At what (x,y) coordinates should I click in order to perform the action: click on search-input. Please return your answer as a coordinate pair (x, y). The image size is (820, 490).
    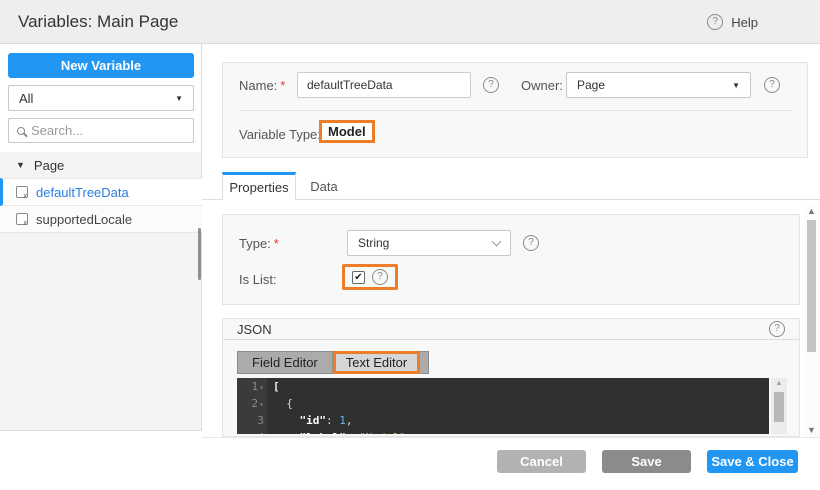
    Looking at the image, I should click on (101, 130).